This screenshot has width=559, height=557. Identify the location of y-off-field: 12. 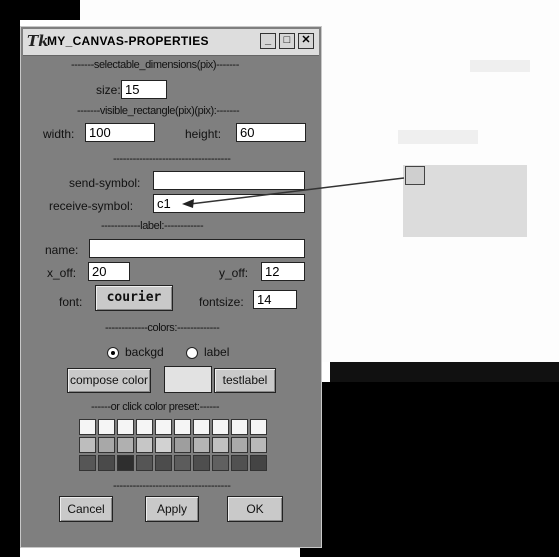
(283, 271).